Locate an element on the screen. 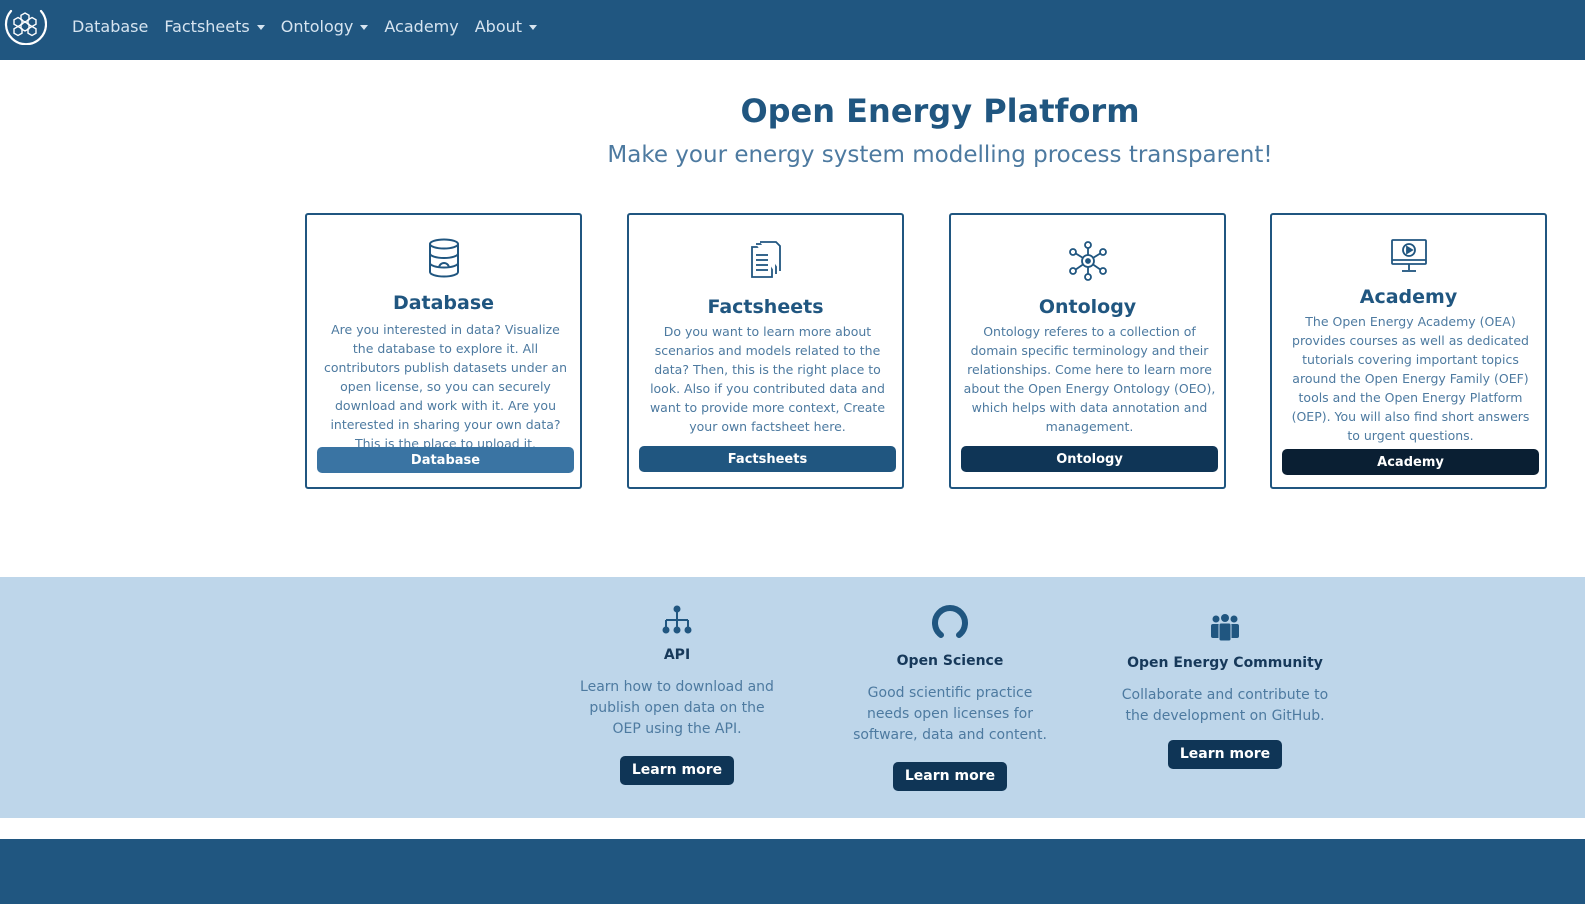 The height and width of the screenshot is (904, 1585). nav-factsheets-dropdown: Factsheets is located at coordinates (214, 26).